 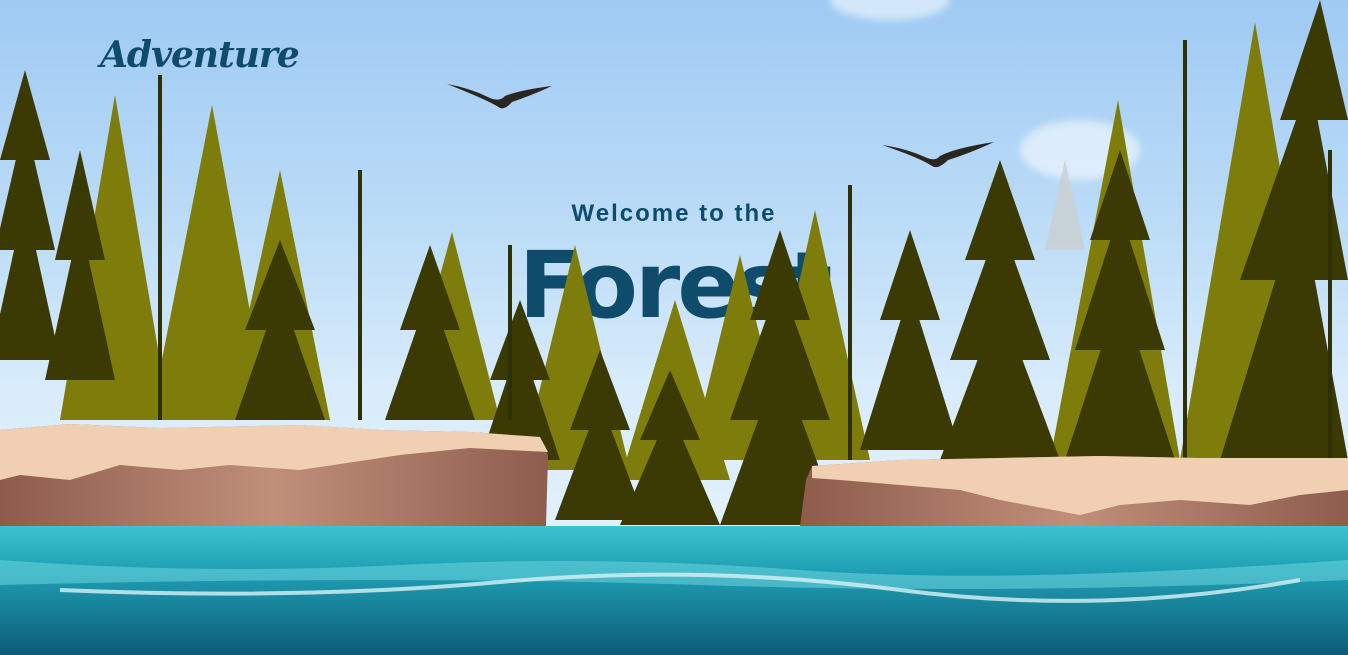 I want to click on right-cliff, so click(x=1074, y=491).